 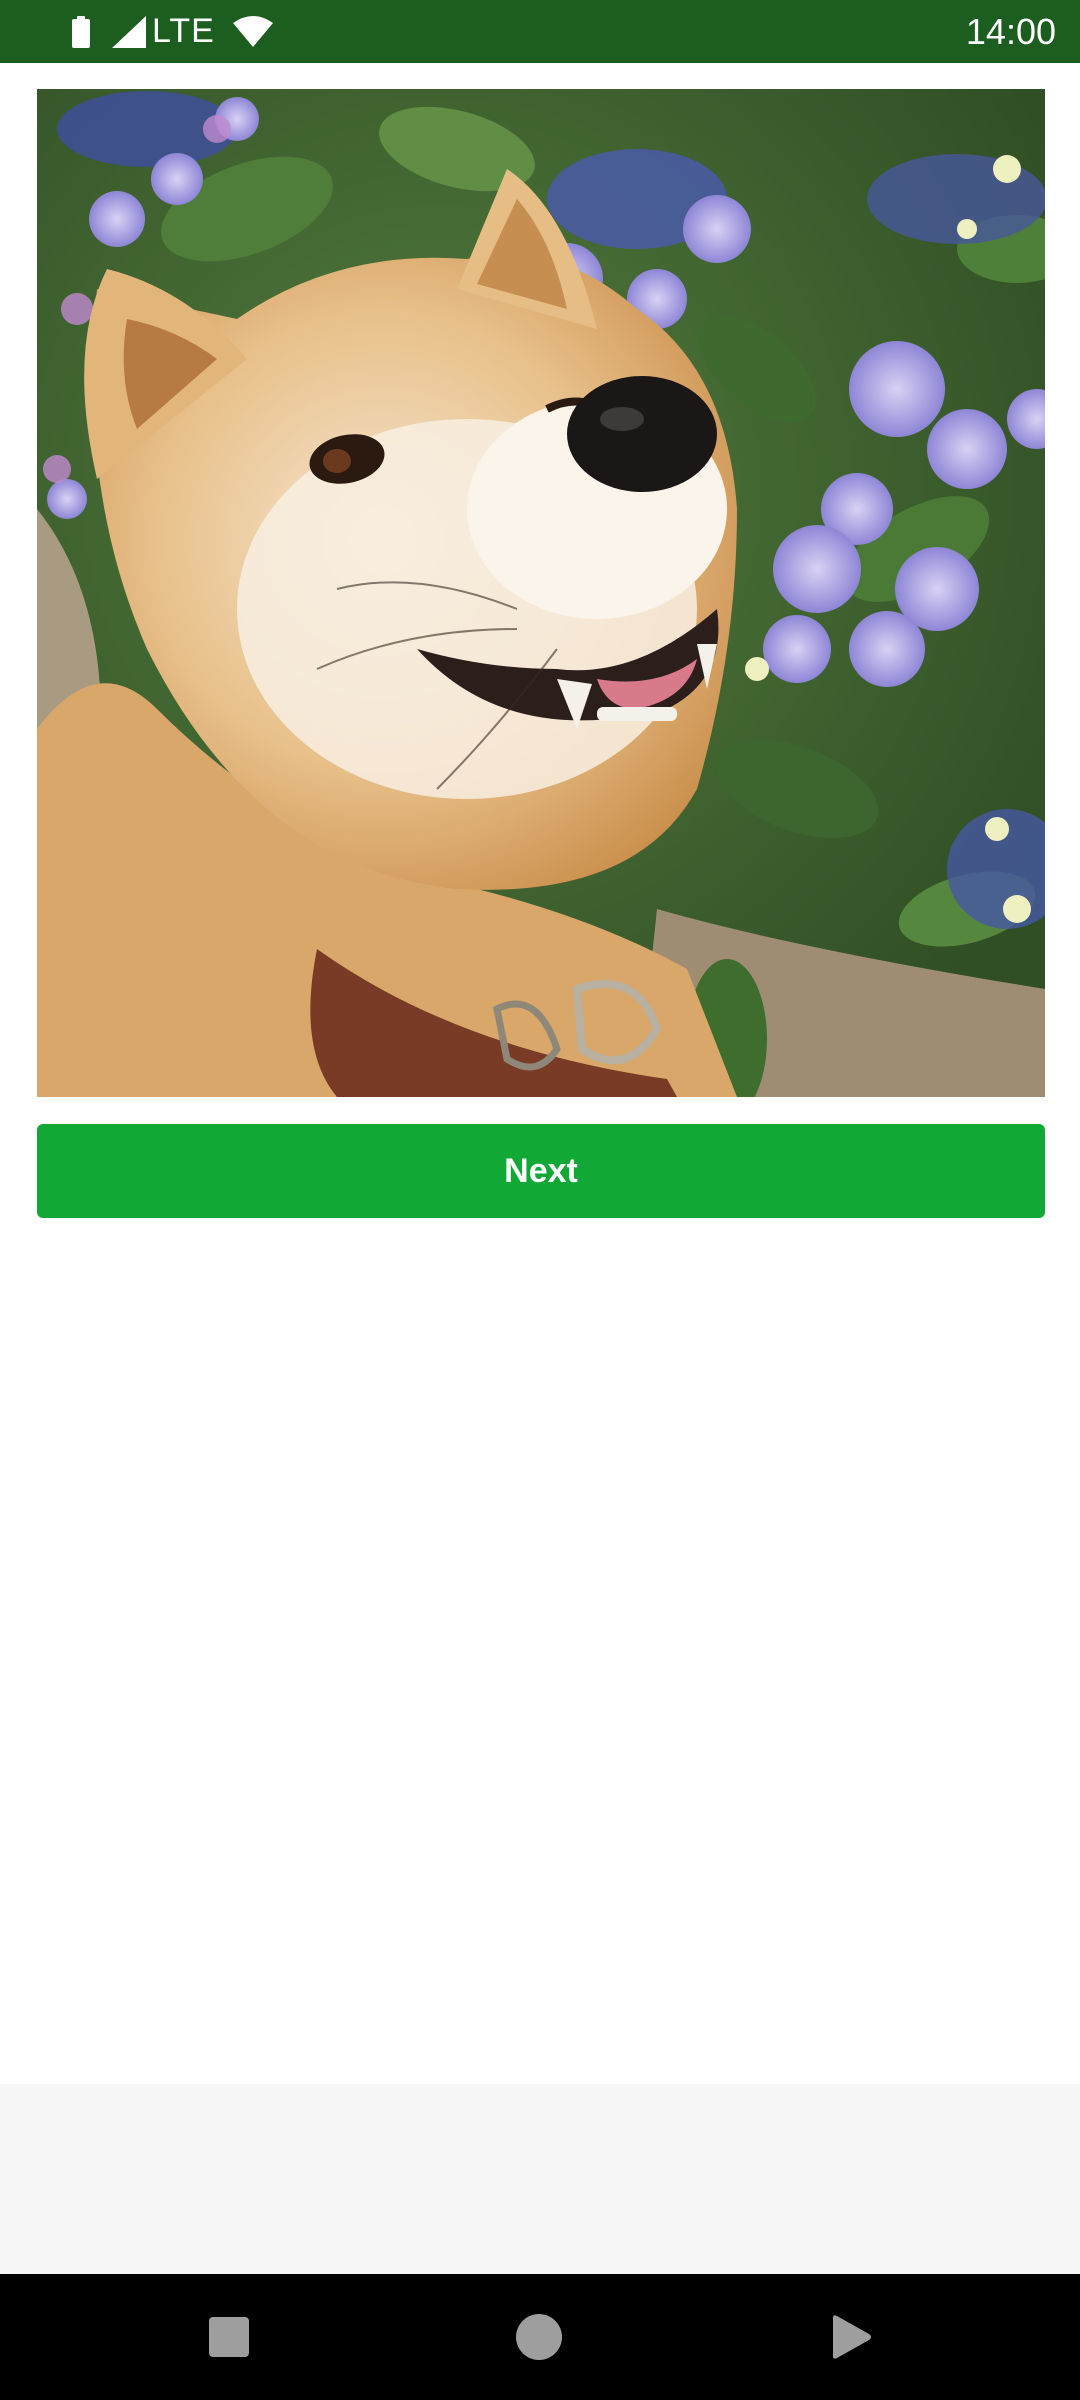 What do you see at coordinates (252, 31) in the screenshot?
I see `wifi-icon` at bounding box center [252, 31].